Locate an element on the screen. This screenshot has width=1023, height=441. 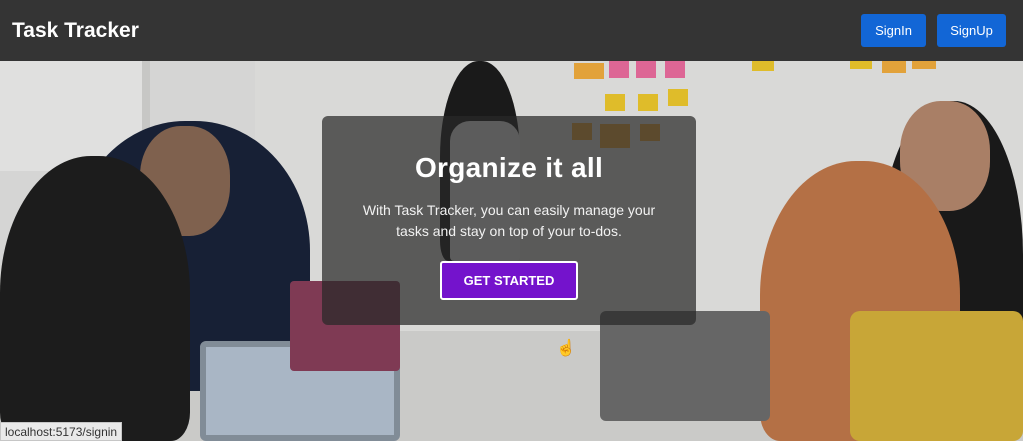
mouse-cursor-icon: ☝ is located at coordinates (566, 348).